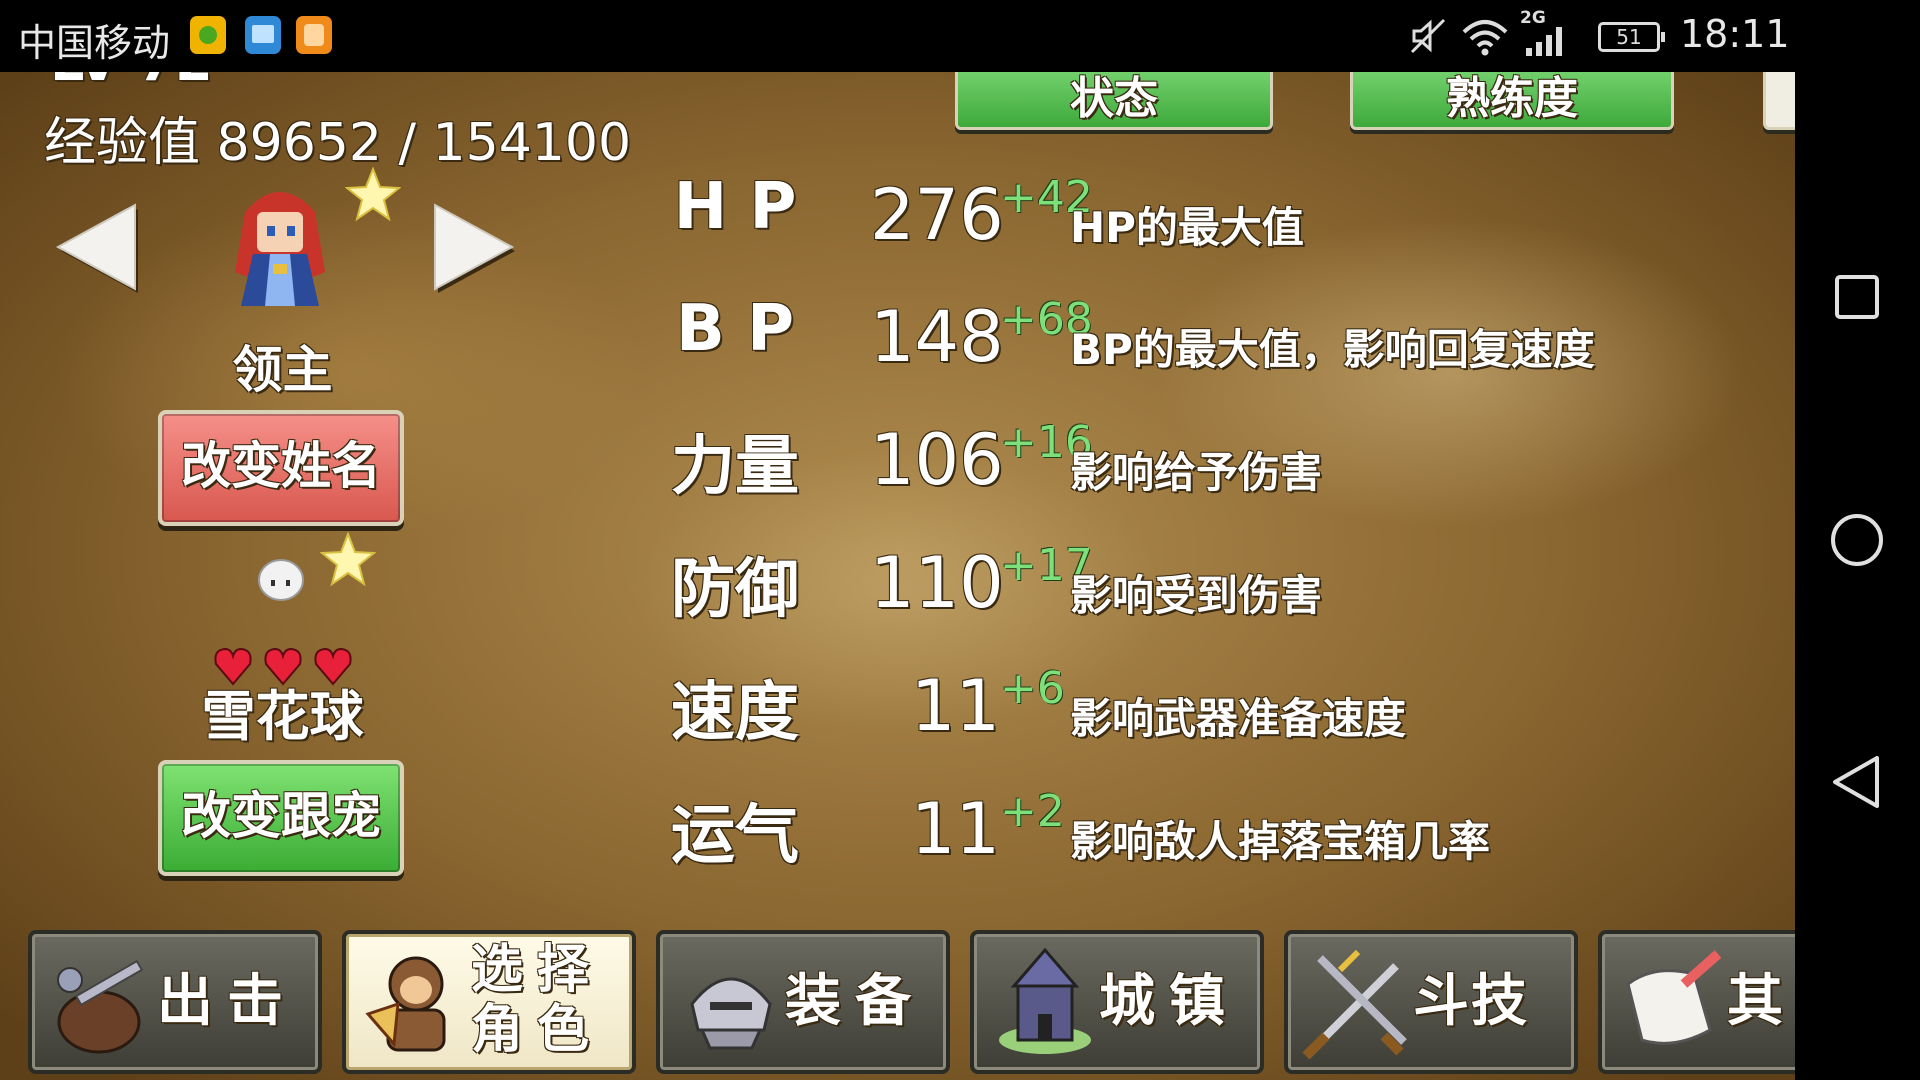 The image size is (1920, 1080). I want to click on stat-label: 速度, so click(735, 713).